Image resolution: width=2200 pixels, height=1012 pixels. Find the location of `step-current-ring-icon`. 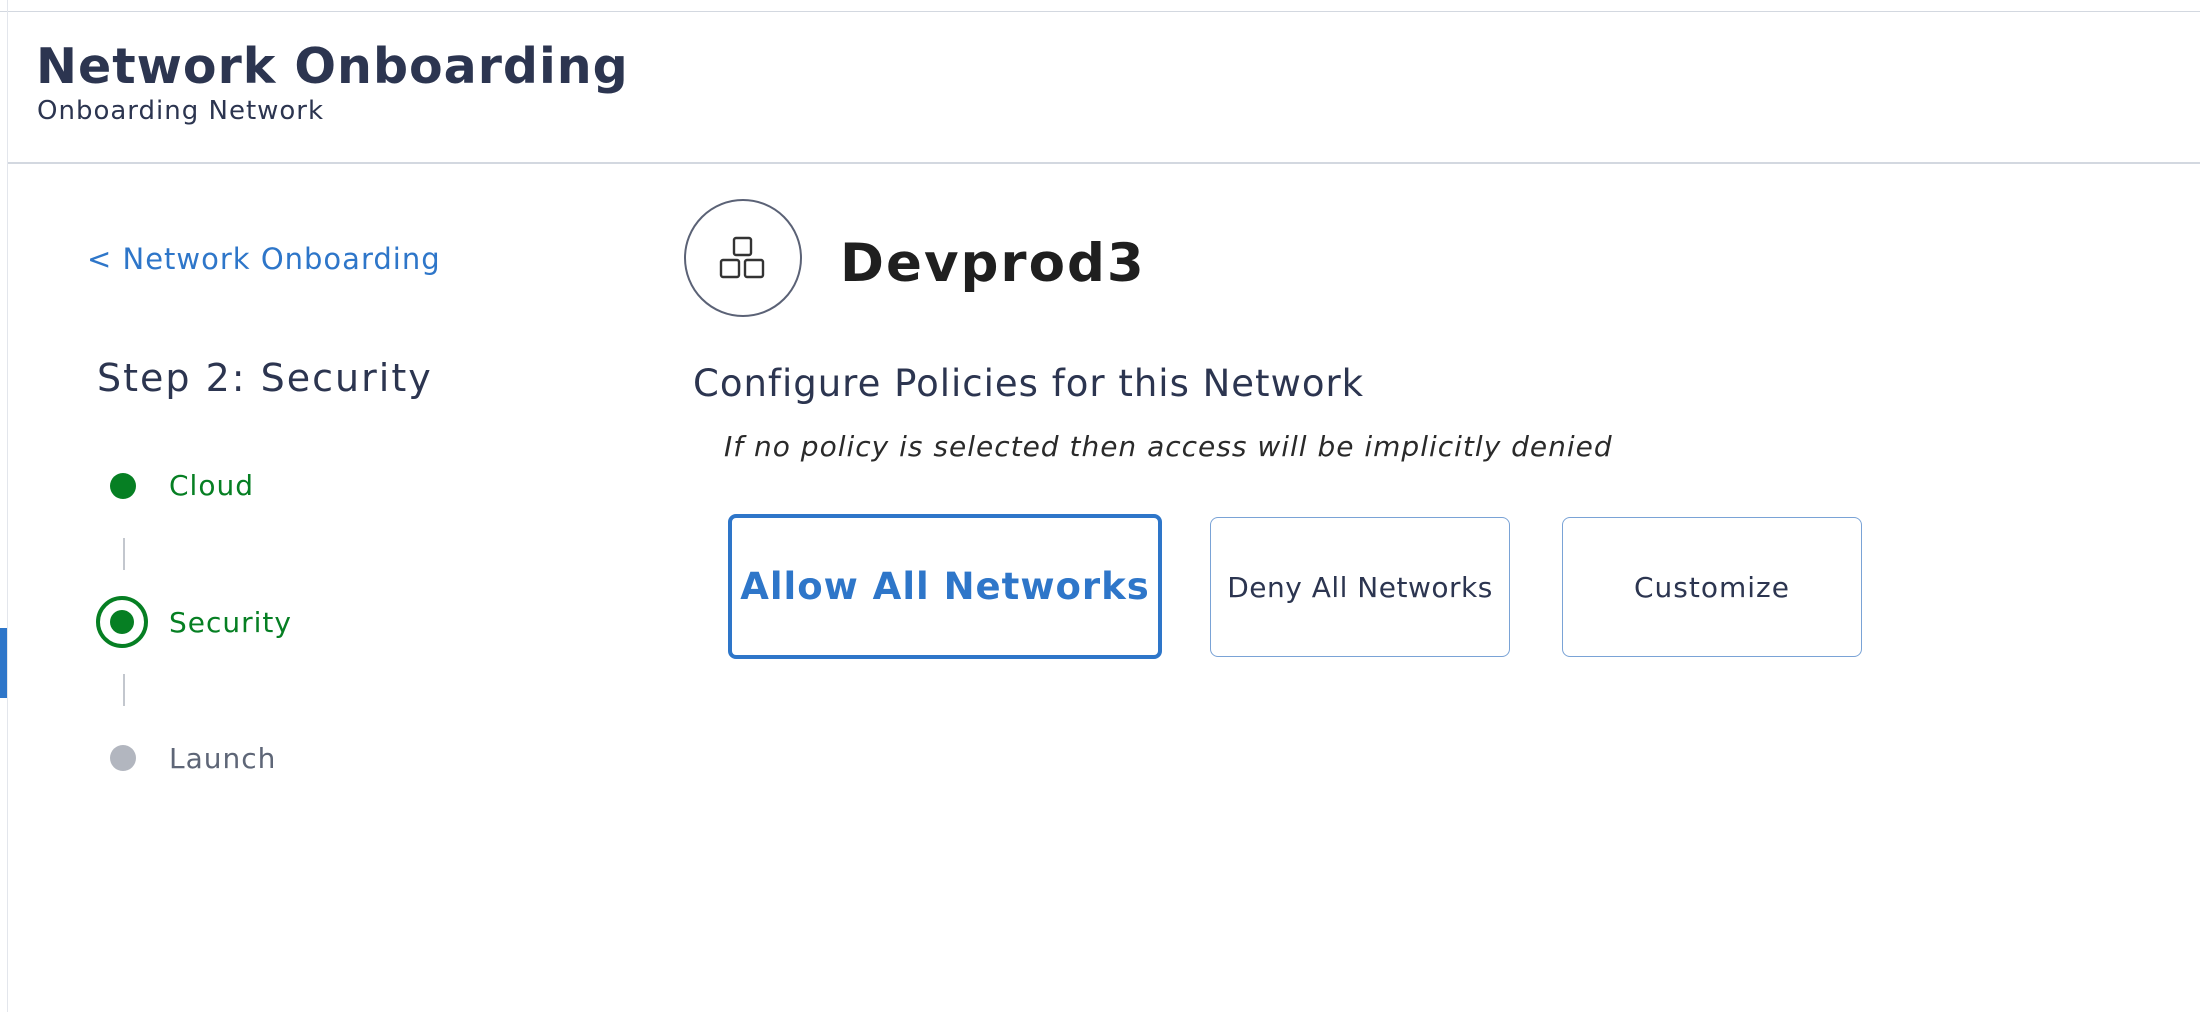

step-current-ring-icon is located at coordinates (122, 622).